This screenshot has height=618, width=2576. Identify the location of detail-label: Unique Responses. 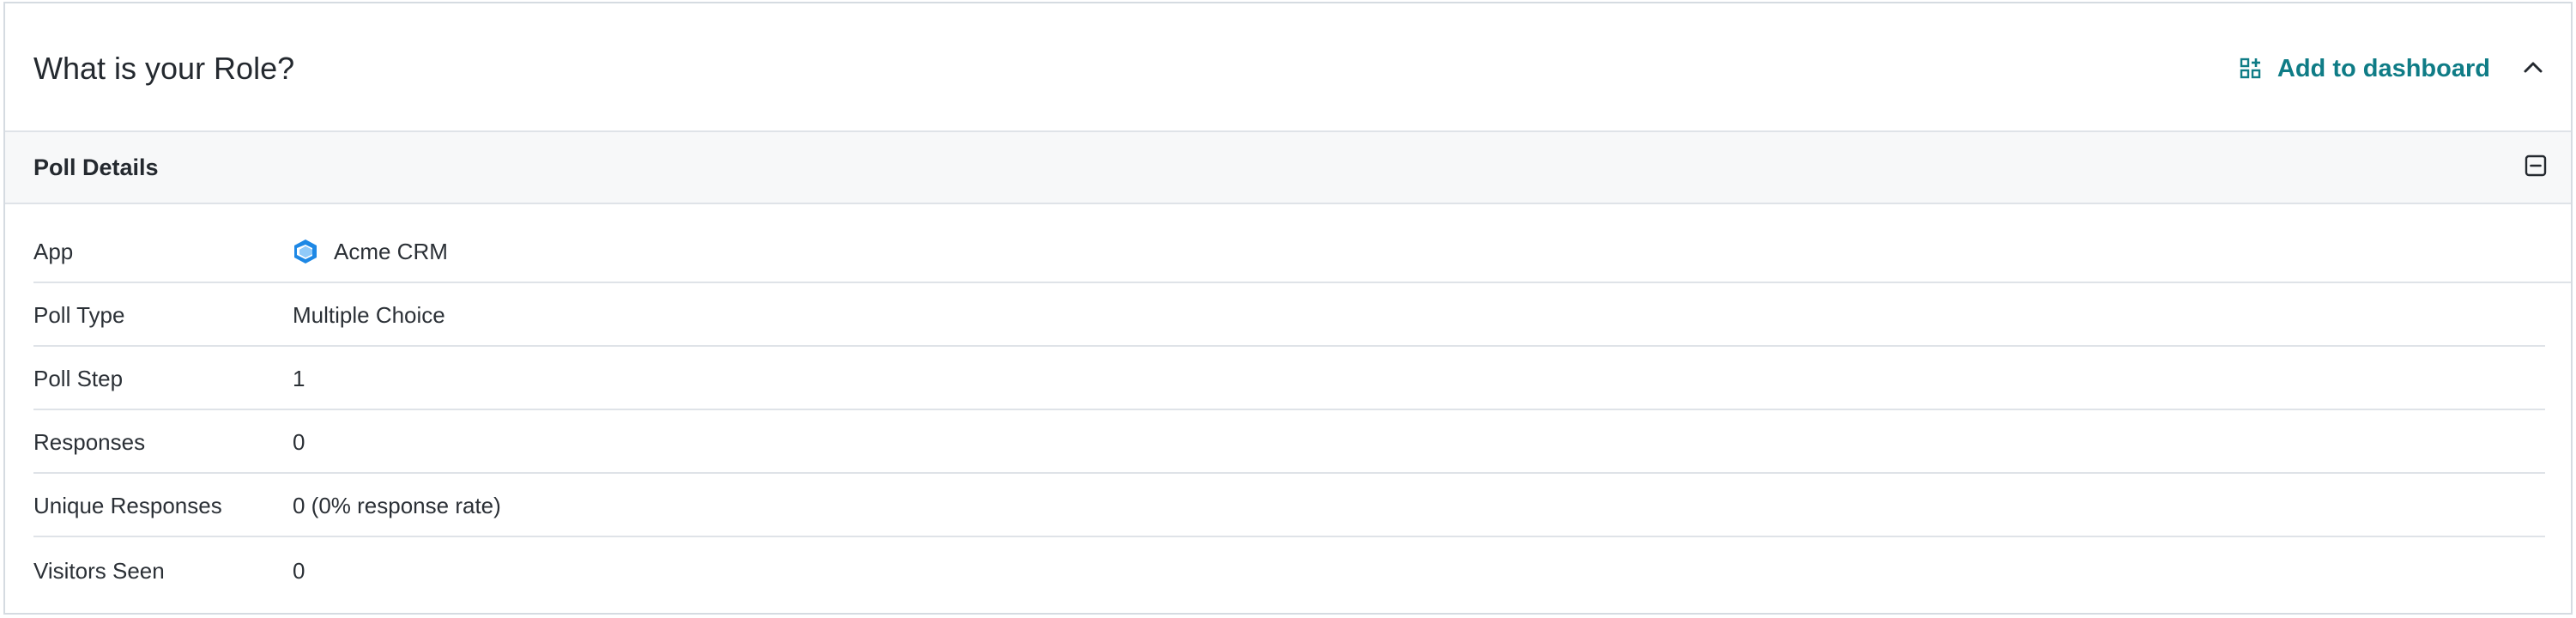
(127, 505).